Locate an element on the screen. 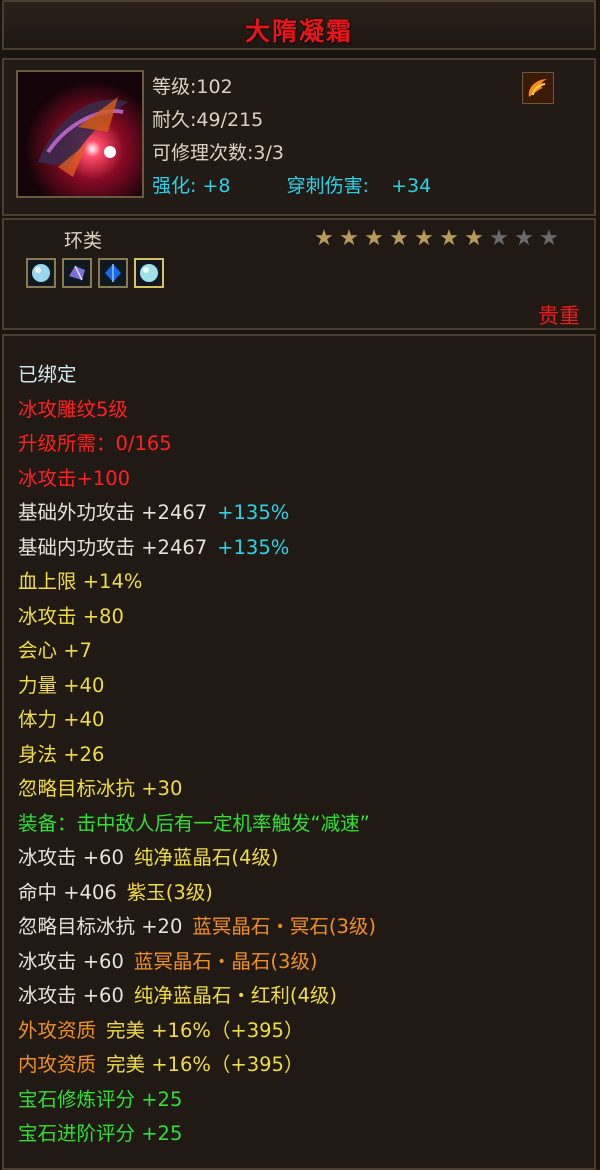 The width and height of the screenshot is (600, 1170). attribute-row: 命中 +406 紫玉(3级) is located at coordinates (197, 893).